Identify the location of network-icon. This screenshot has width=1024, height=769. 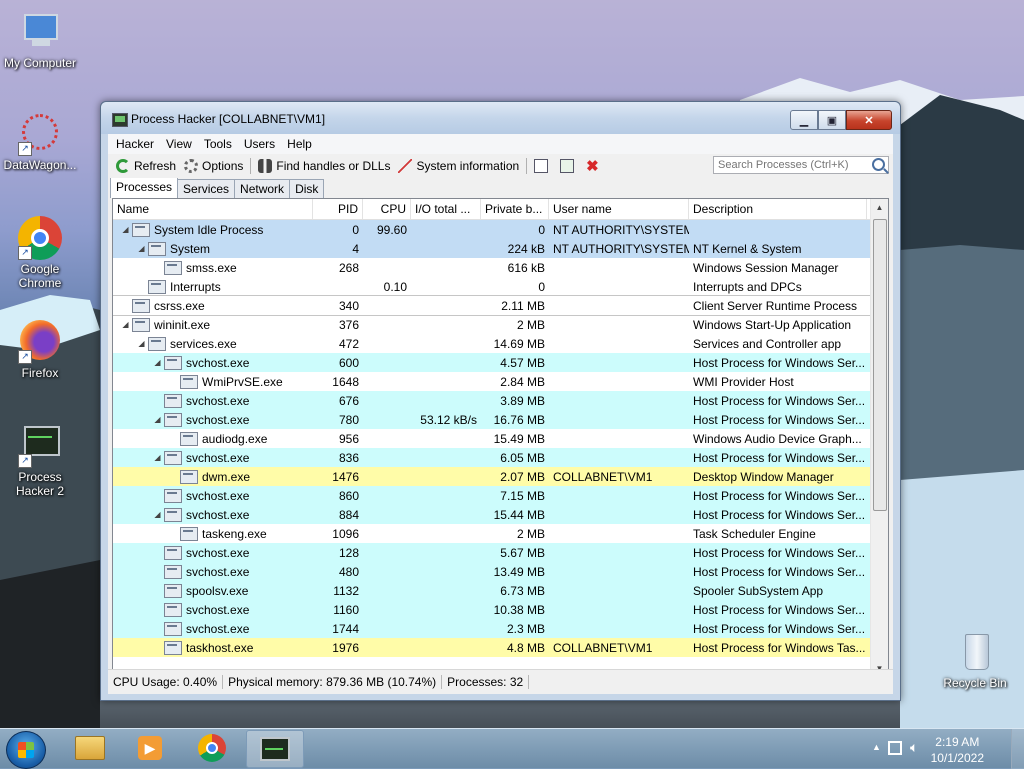
(895, 748).